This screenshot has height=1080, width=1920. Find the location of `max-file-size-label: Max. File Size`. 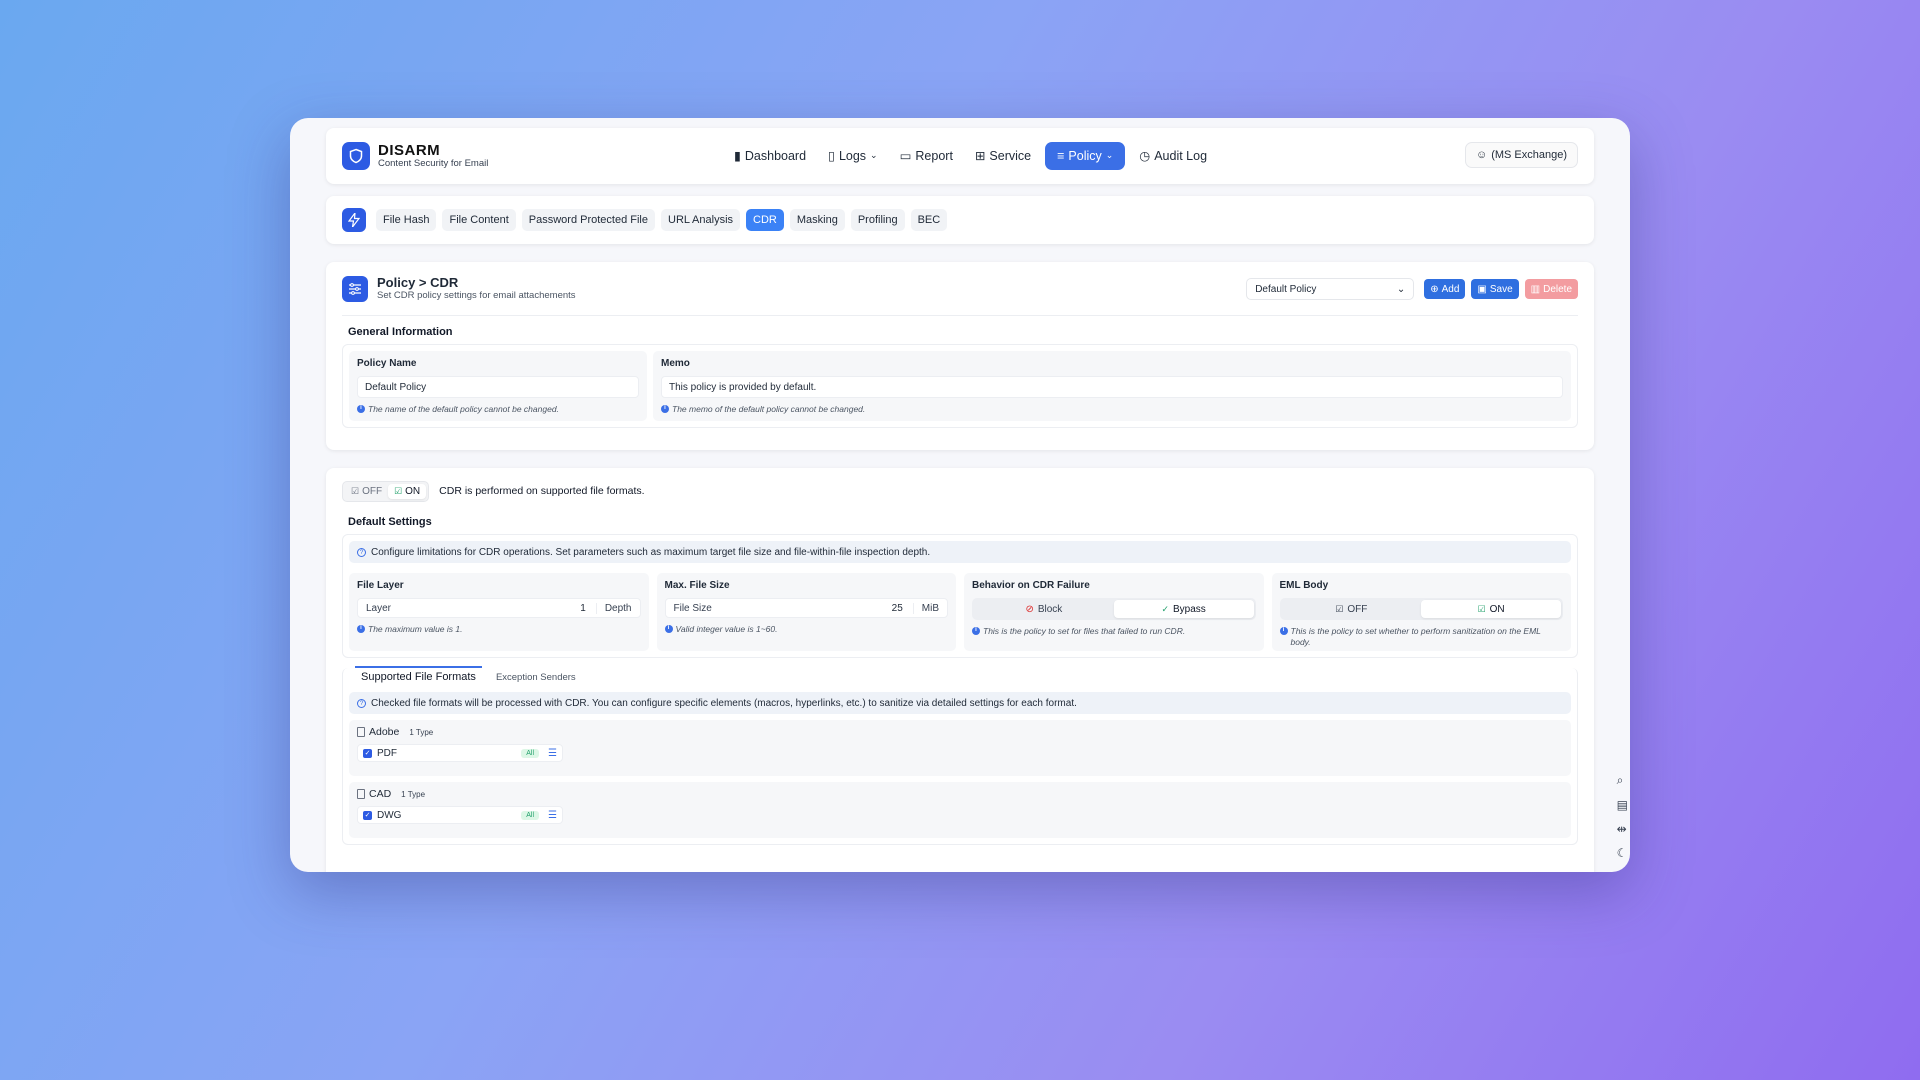

max-file-size-label: Max. File Size is located at coordinates (697, 585).